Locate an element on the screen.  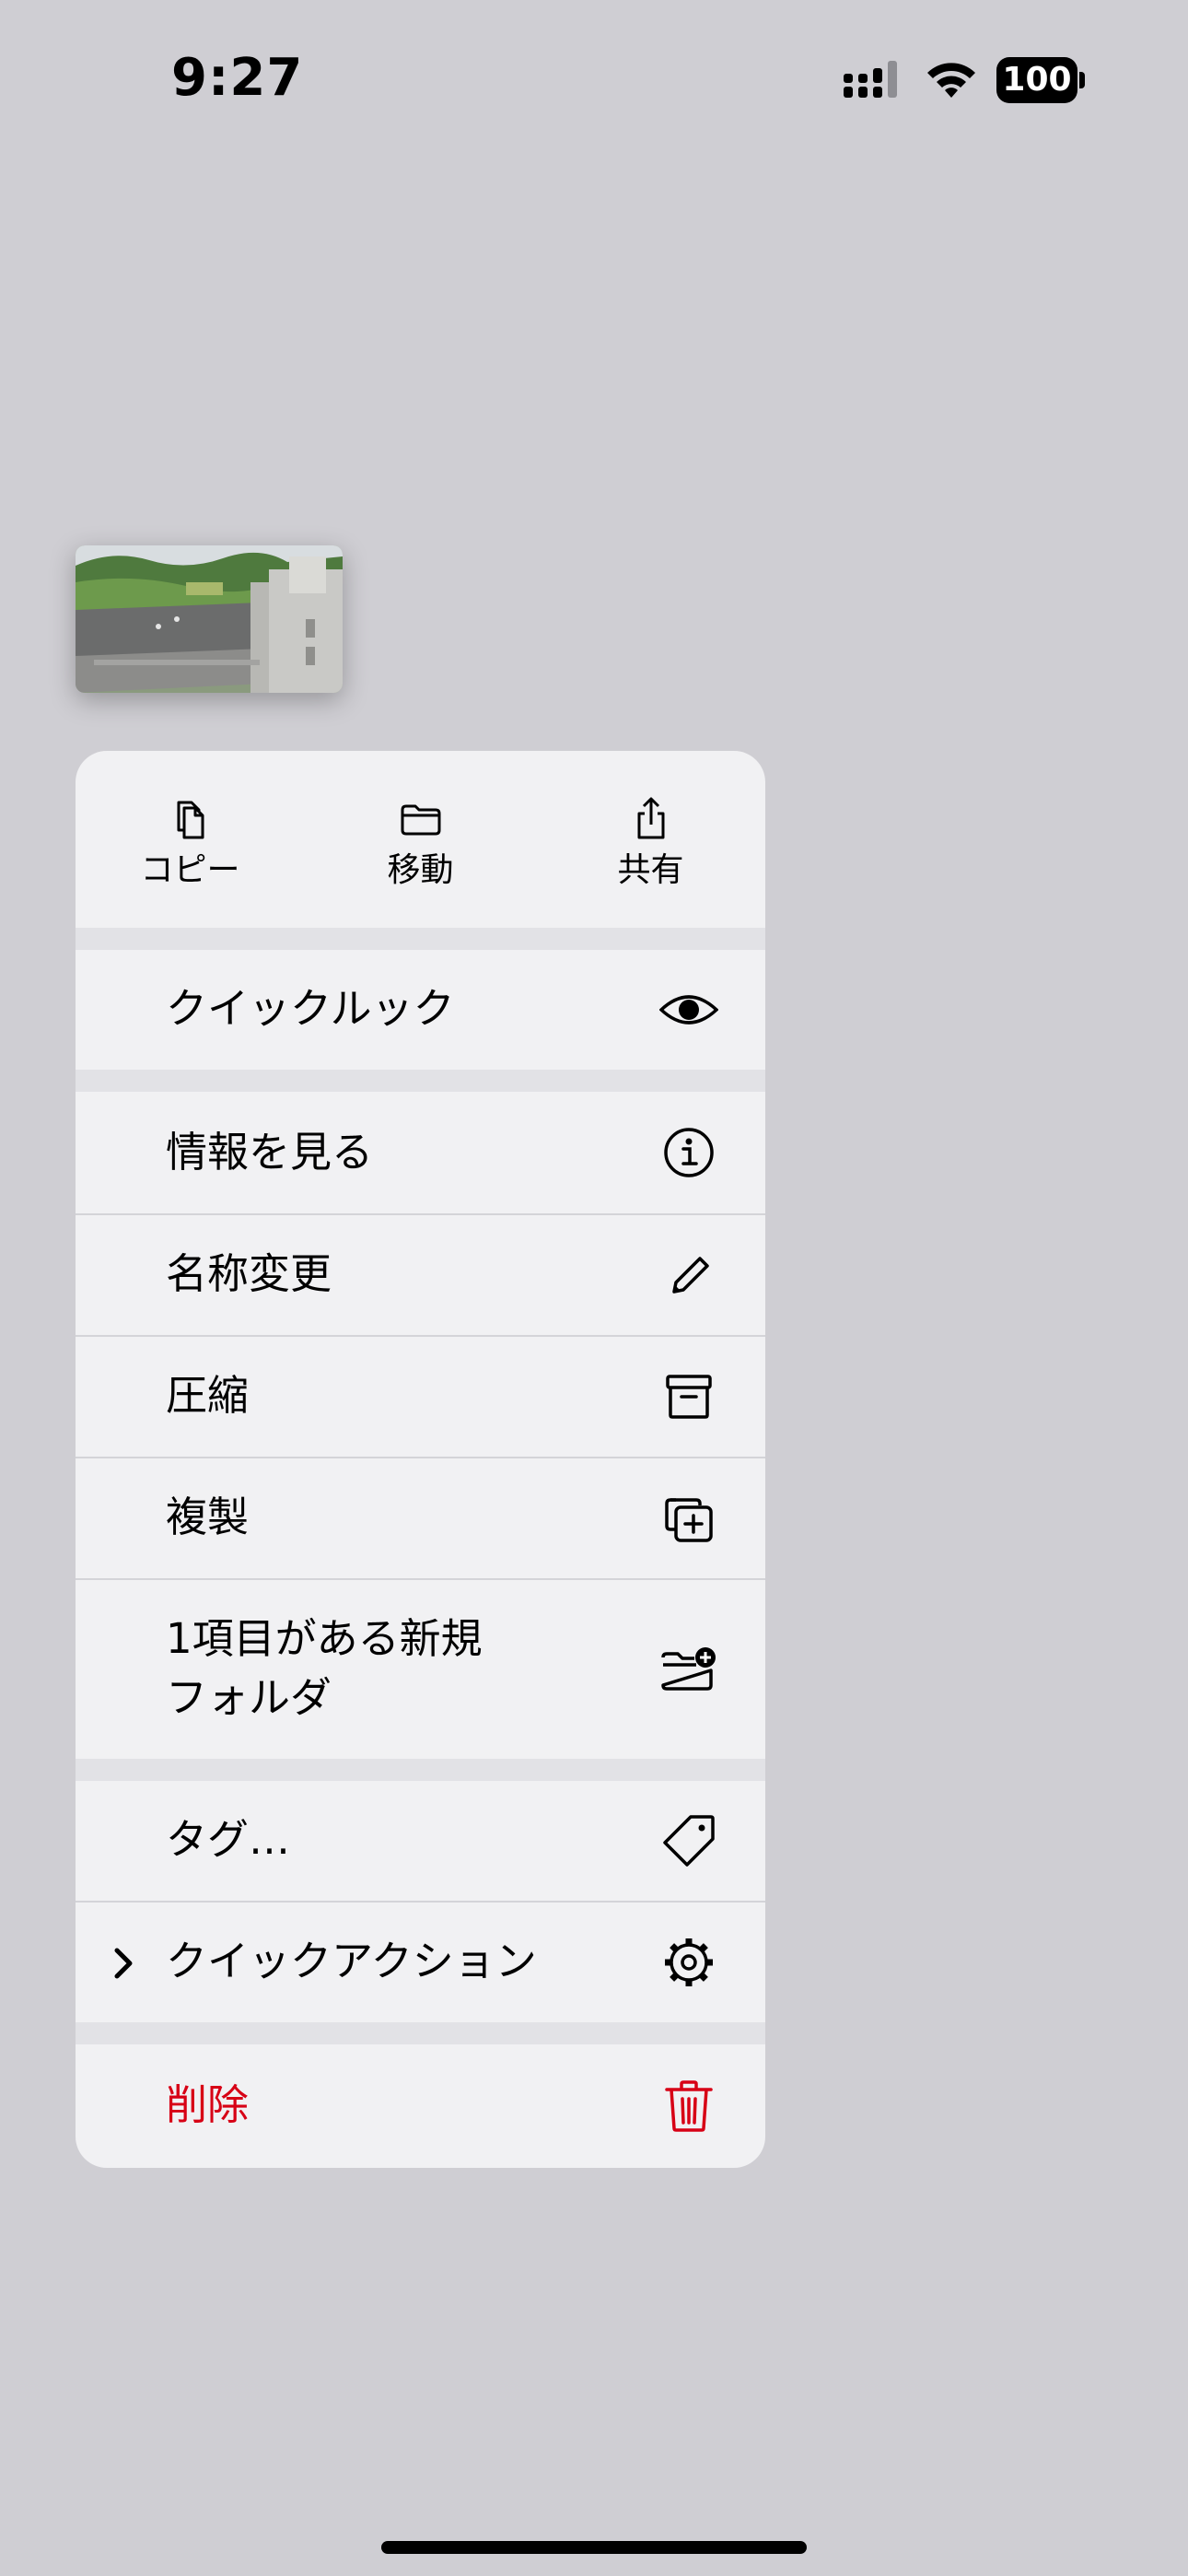
new-folder-label-line1: 1項目がある新規 is located at coordinates (324, 1638).